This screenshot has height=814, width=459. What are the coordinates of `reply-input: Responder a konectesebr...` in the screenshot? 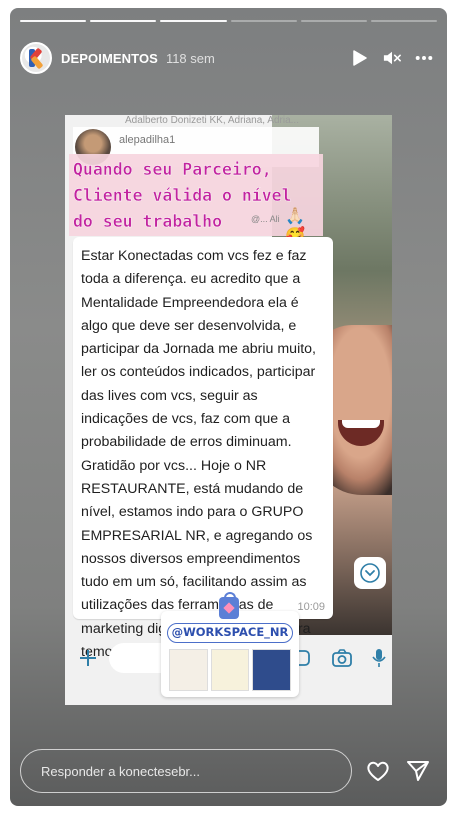 It's located at (186, 771).